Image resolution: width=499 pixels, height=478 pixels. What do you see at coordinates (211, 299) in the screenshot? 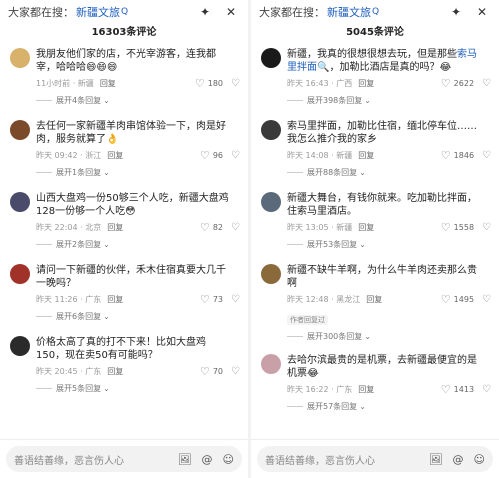
I see `like-button: ♡ 73` at bounding box center [211, 299].